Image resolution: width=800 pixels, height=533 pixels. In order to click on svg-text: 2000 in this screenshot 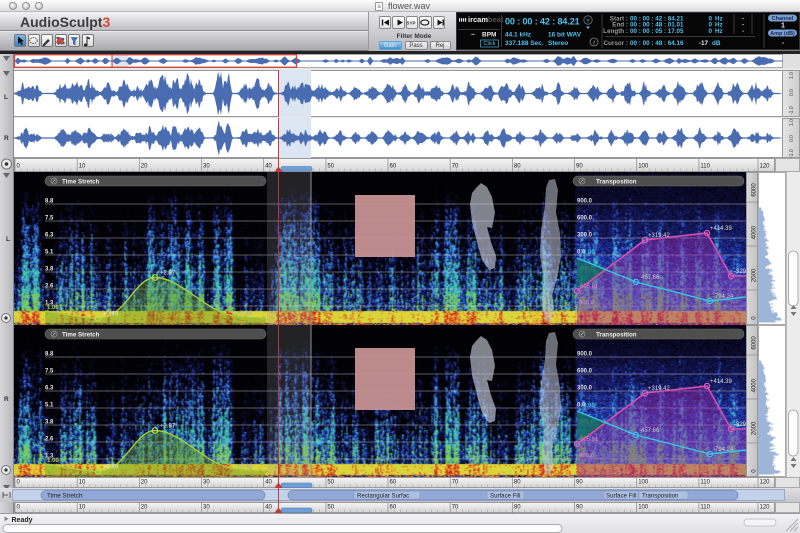, I will do `click(755, 428)`.